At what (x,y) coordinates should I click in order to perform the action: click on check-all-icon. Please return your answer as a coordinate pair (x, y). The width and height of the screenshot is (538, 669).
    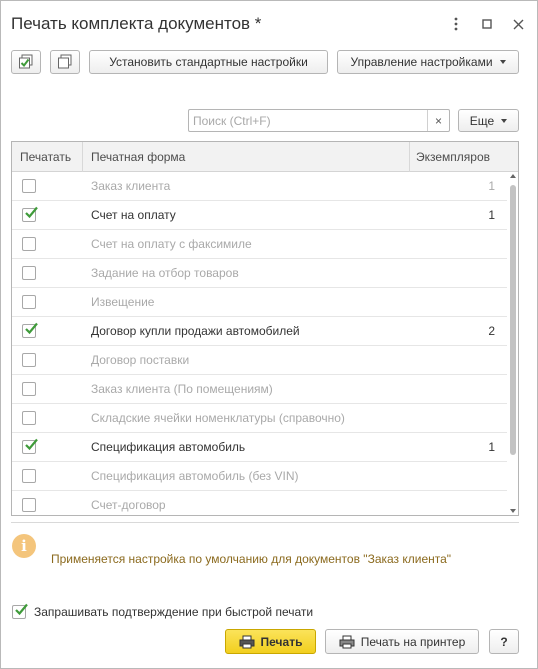
    Looking at the image, I should click on (26, 61).